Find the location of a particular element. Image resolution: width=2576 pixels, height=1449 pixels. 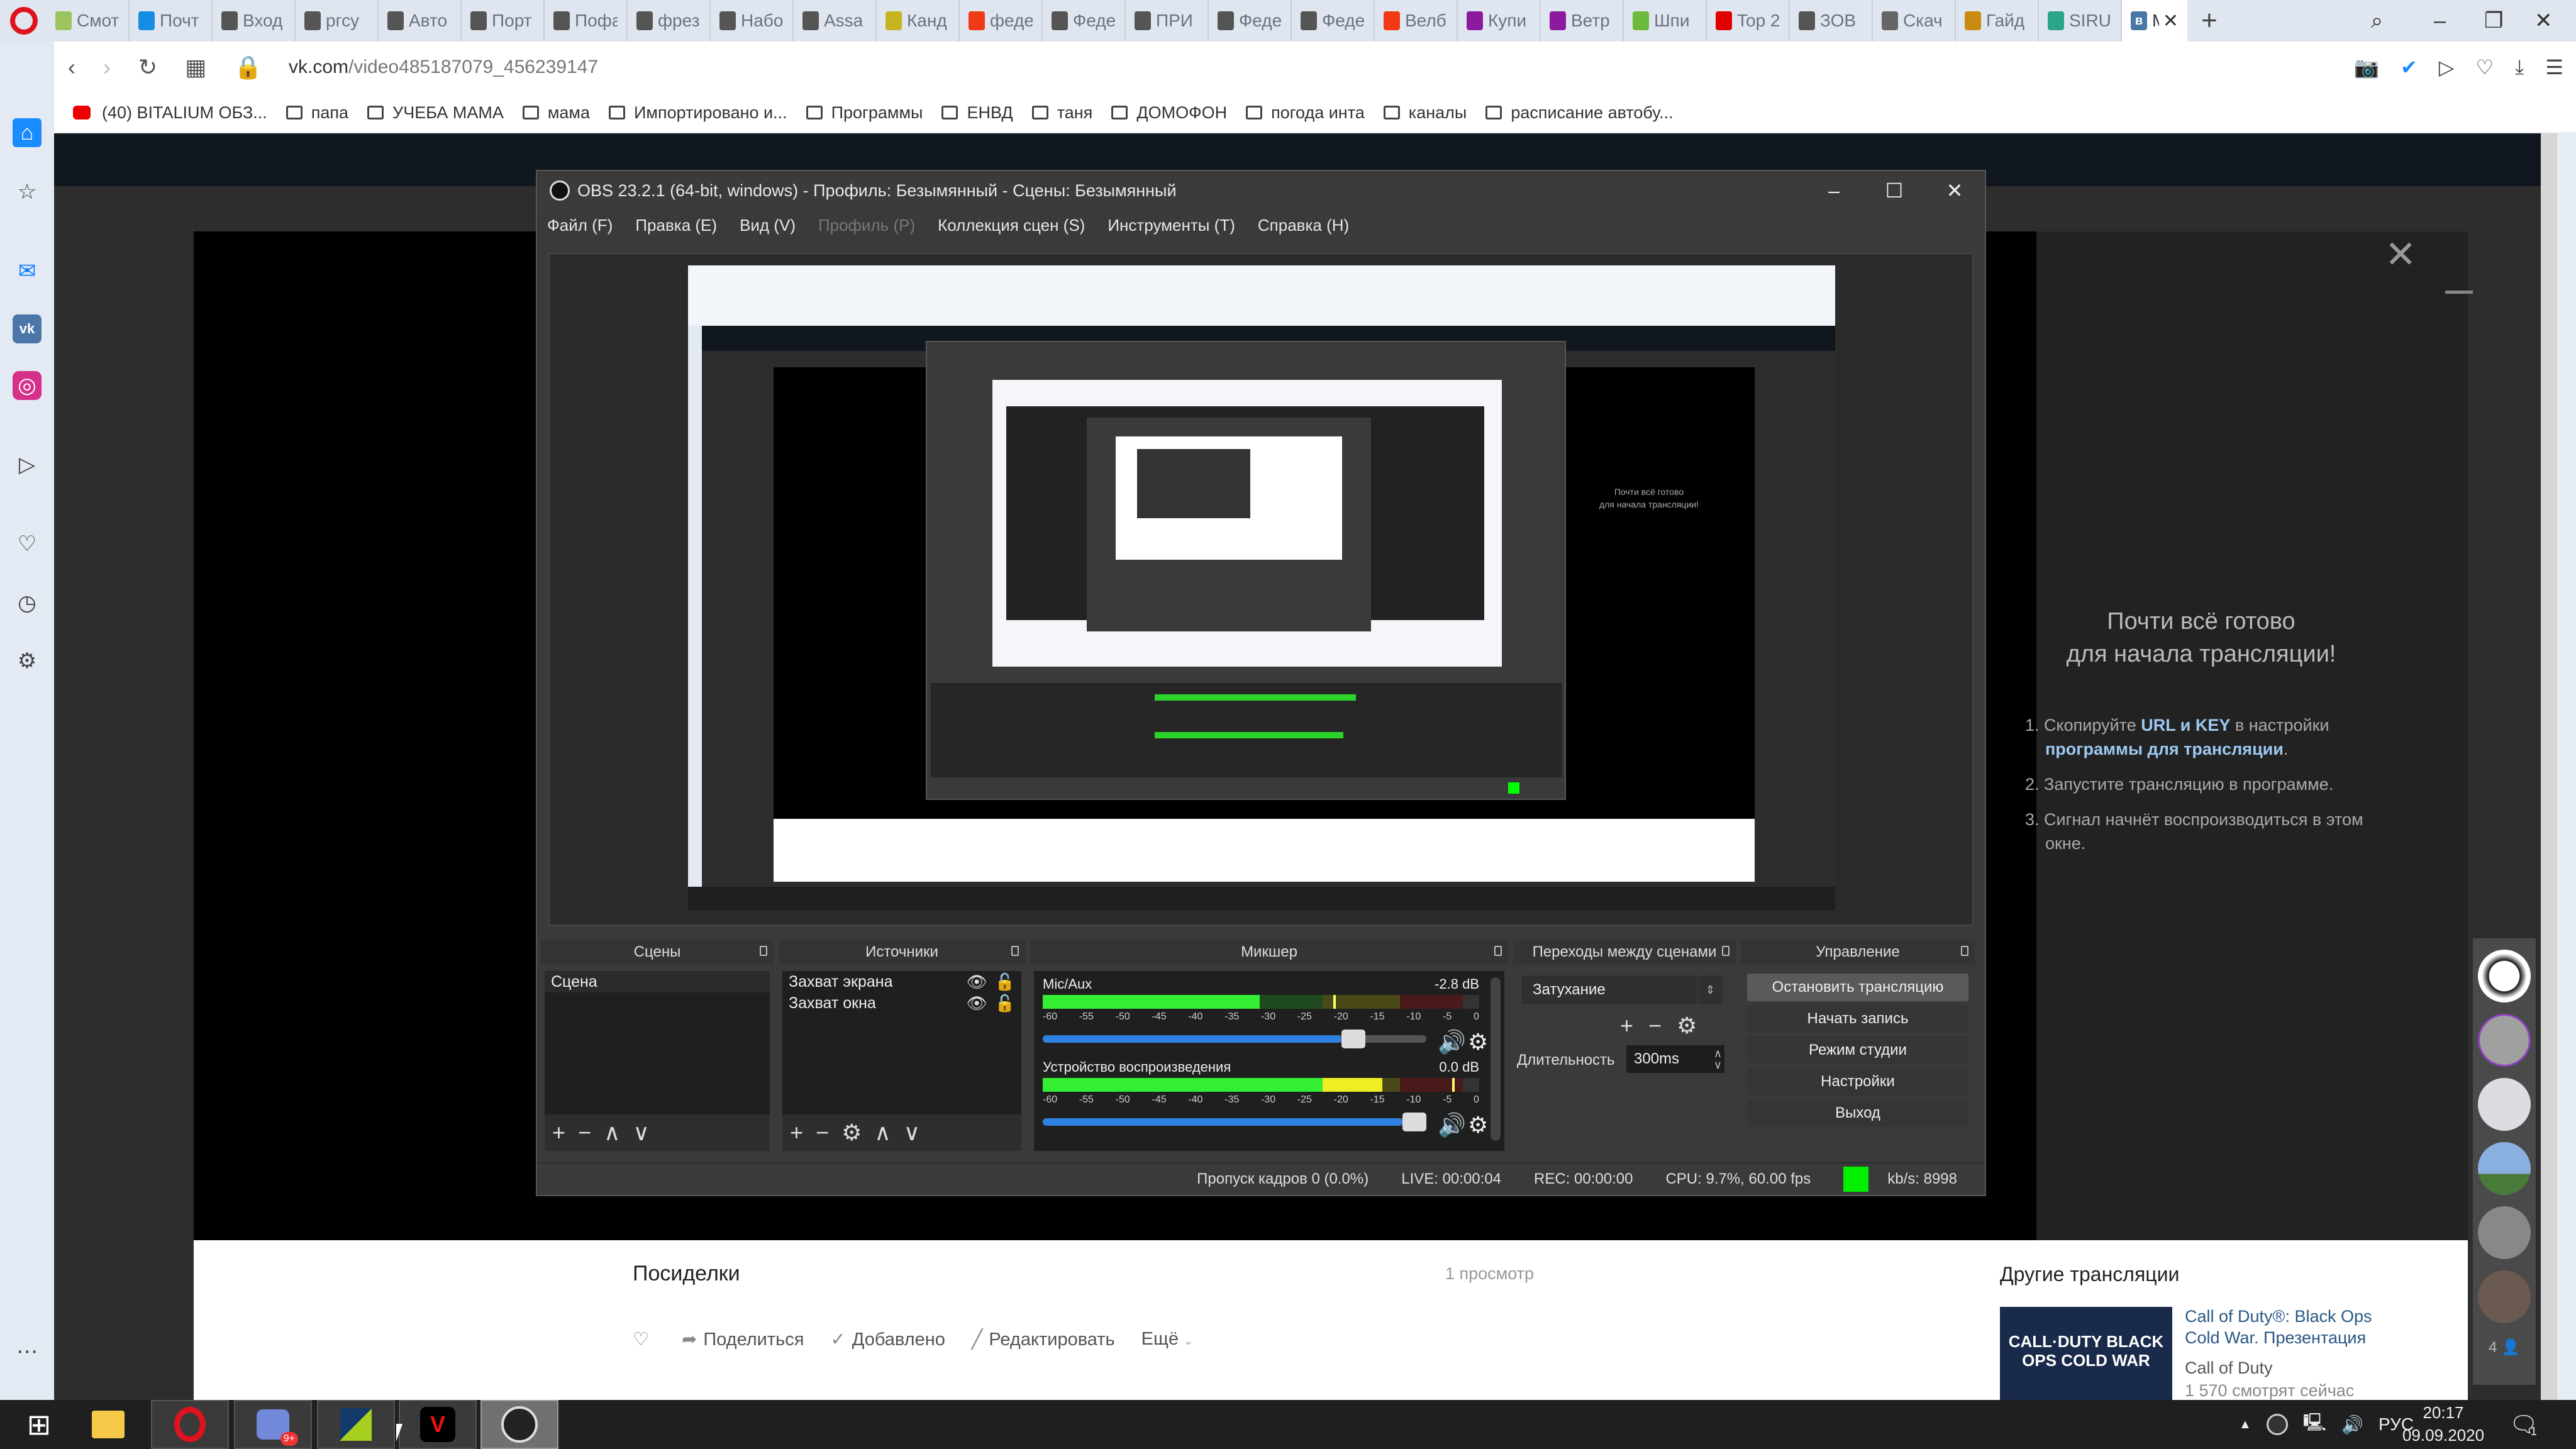

move-source-down-button: ∨ is located at coordinates (912, 1132).